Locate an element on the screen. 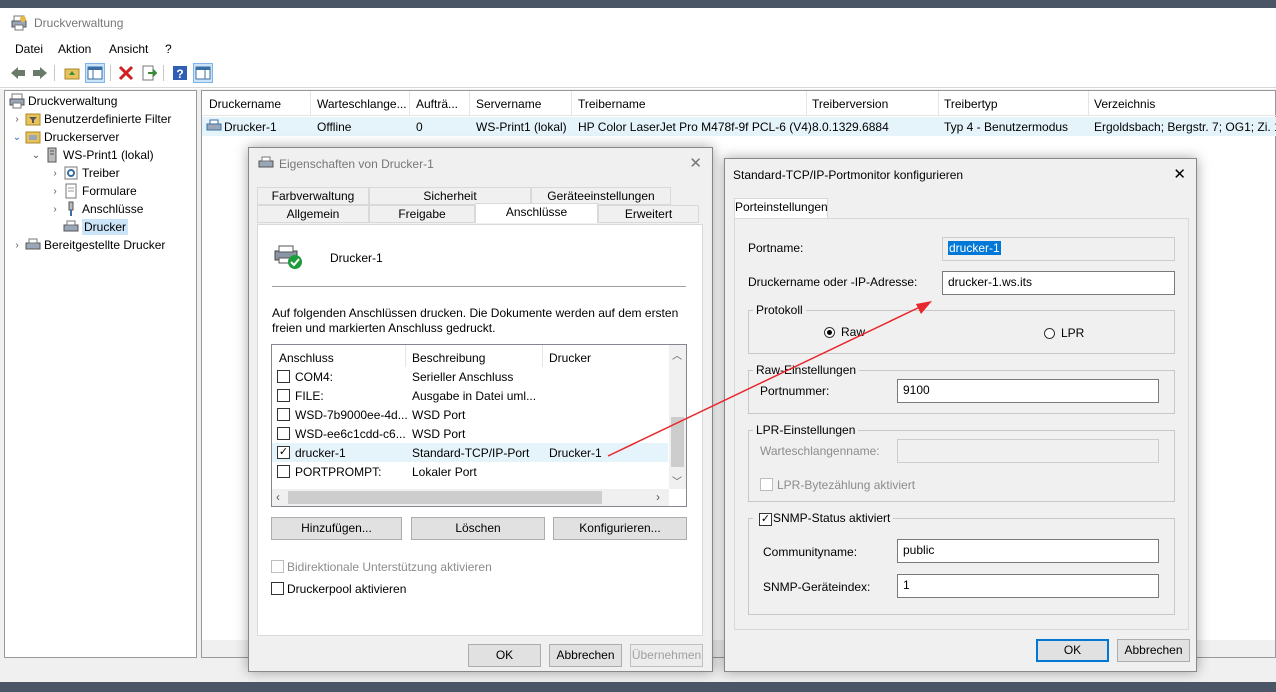 The width and height of the screenshot is (1276, 692). tree-item-filters: › Benutzerdefinierte Filter is located at coordinates (91, 119).